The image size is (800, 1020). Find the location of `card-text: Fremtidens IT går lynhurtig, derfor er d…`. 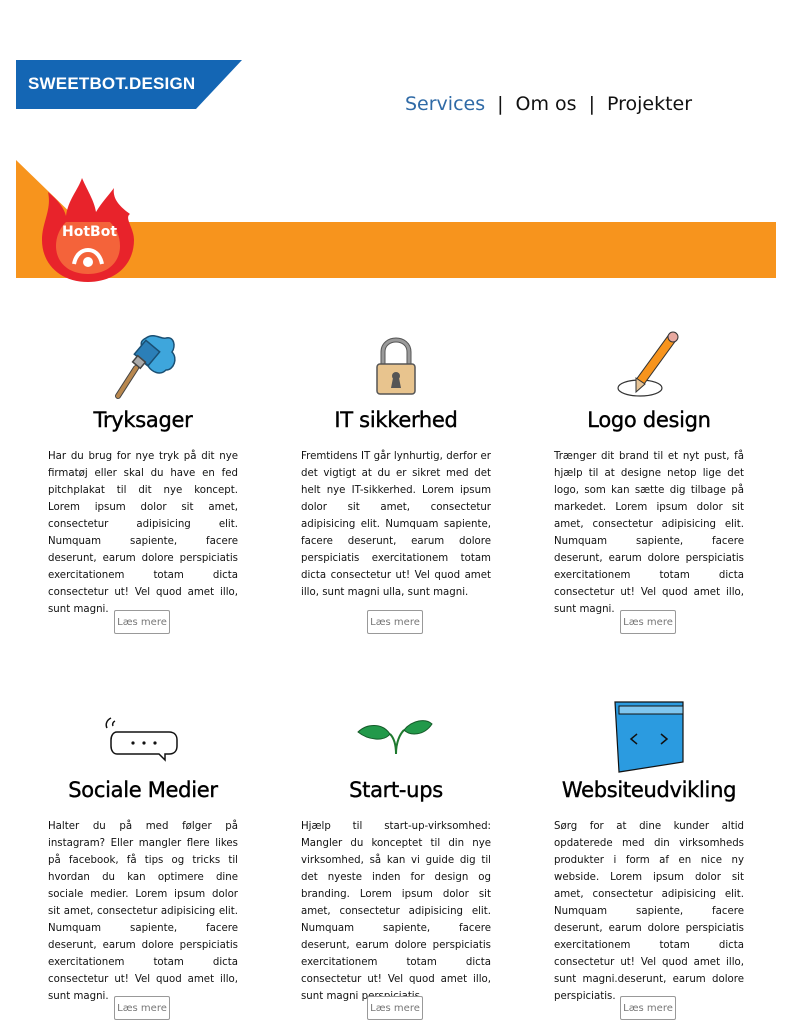

card-text: Fremtidens IT går lynhurtig, derfor er d… is located at coordinates (396, 524).